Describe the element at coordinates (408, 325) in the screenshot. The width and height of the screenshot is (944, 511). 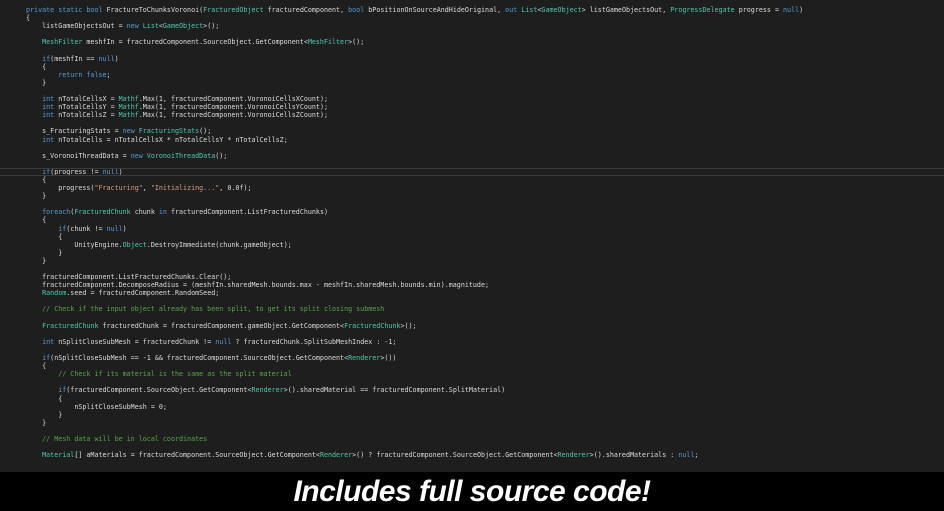
I see `code-token: >();` at that location.